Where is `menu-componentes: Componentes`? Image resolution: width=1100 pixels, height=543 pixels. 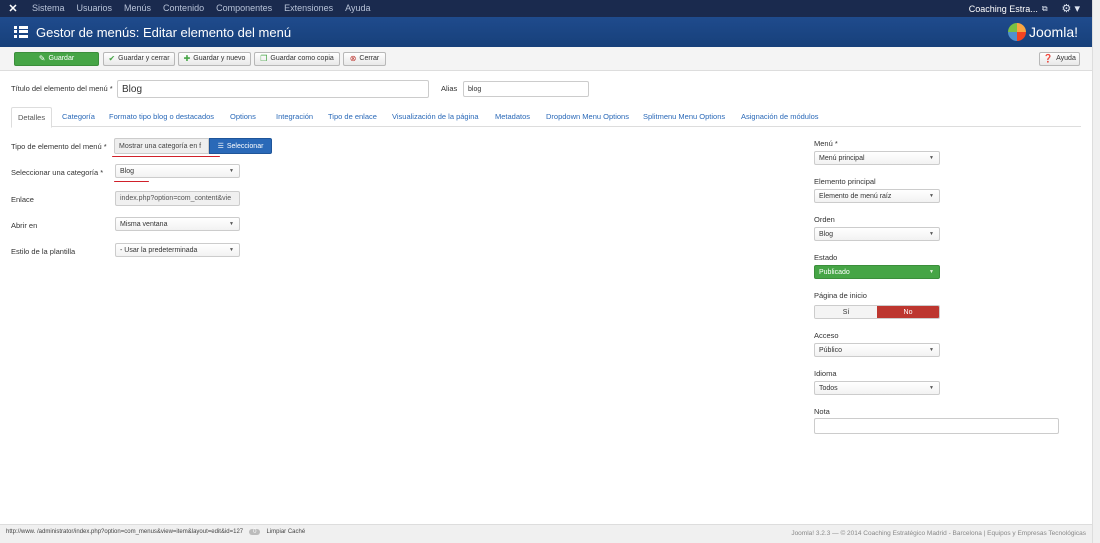 menu-componentes: Componentes is located at coordinates (244, 8).